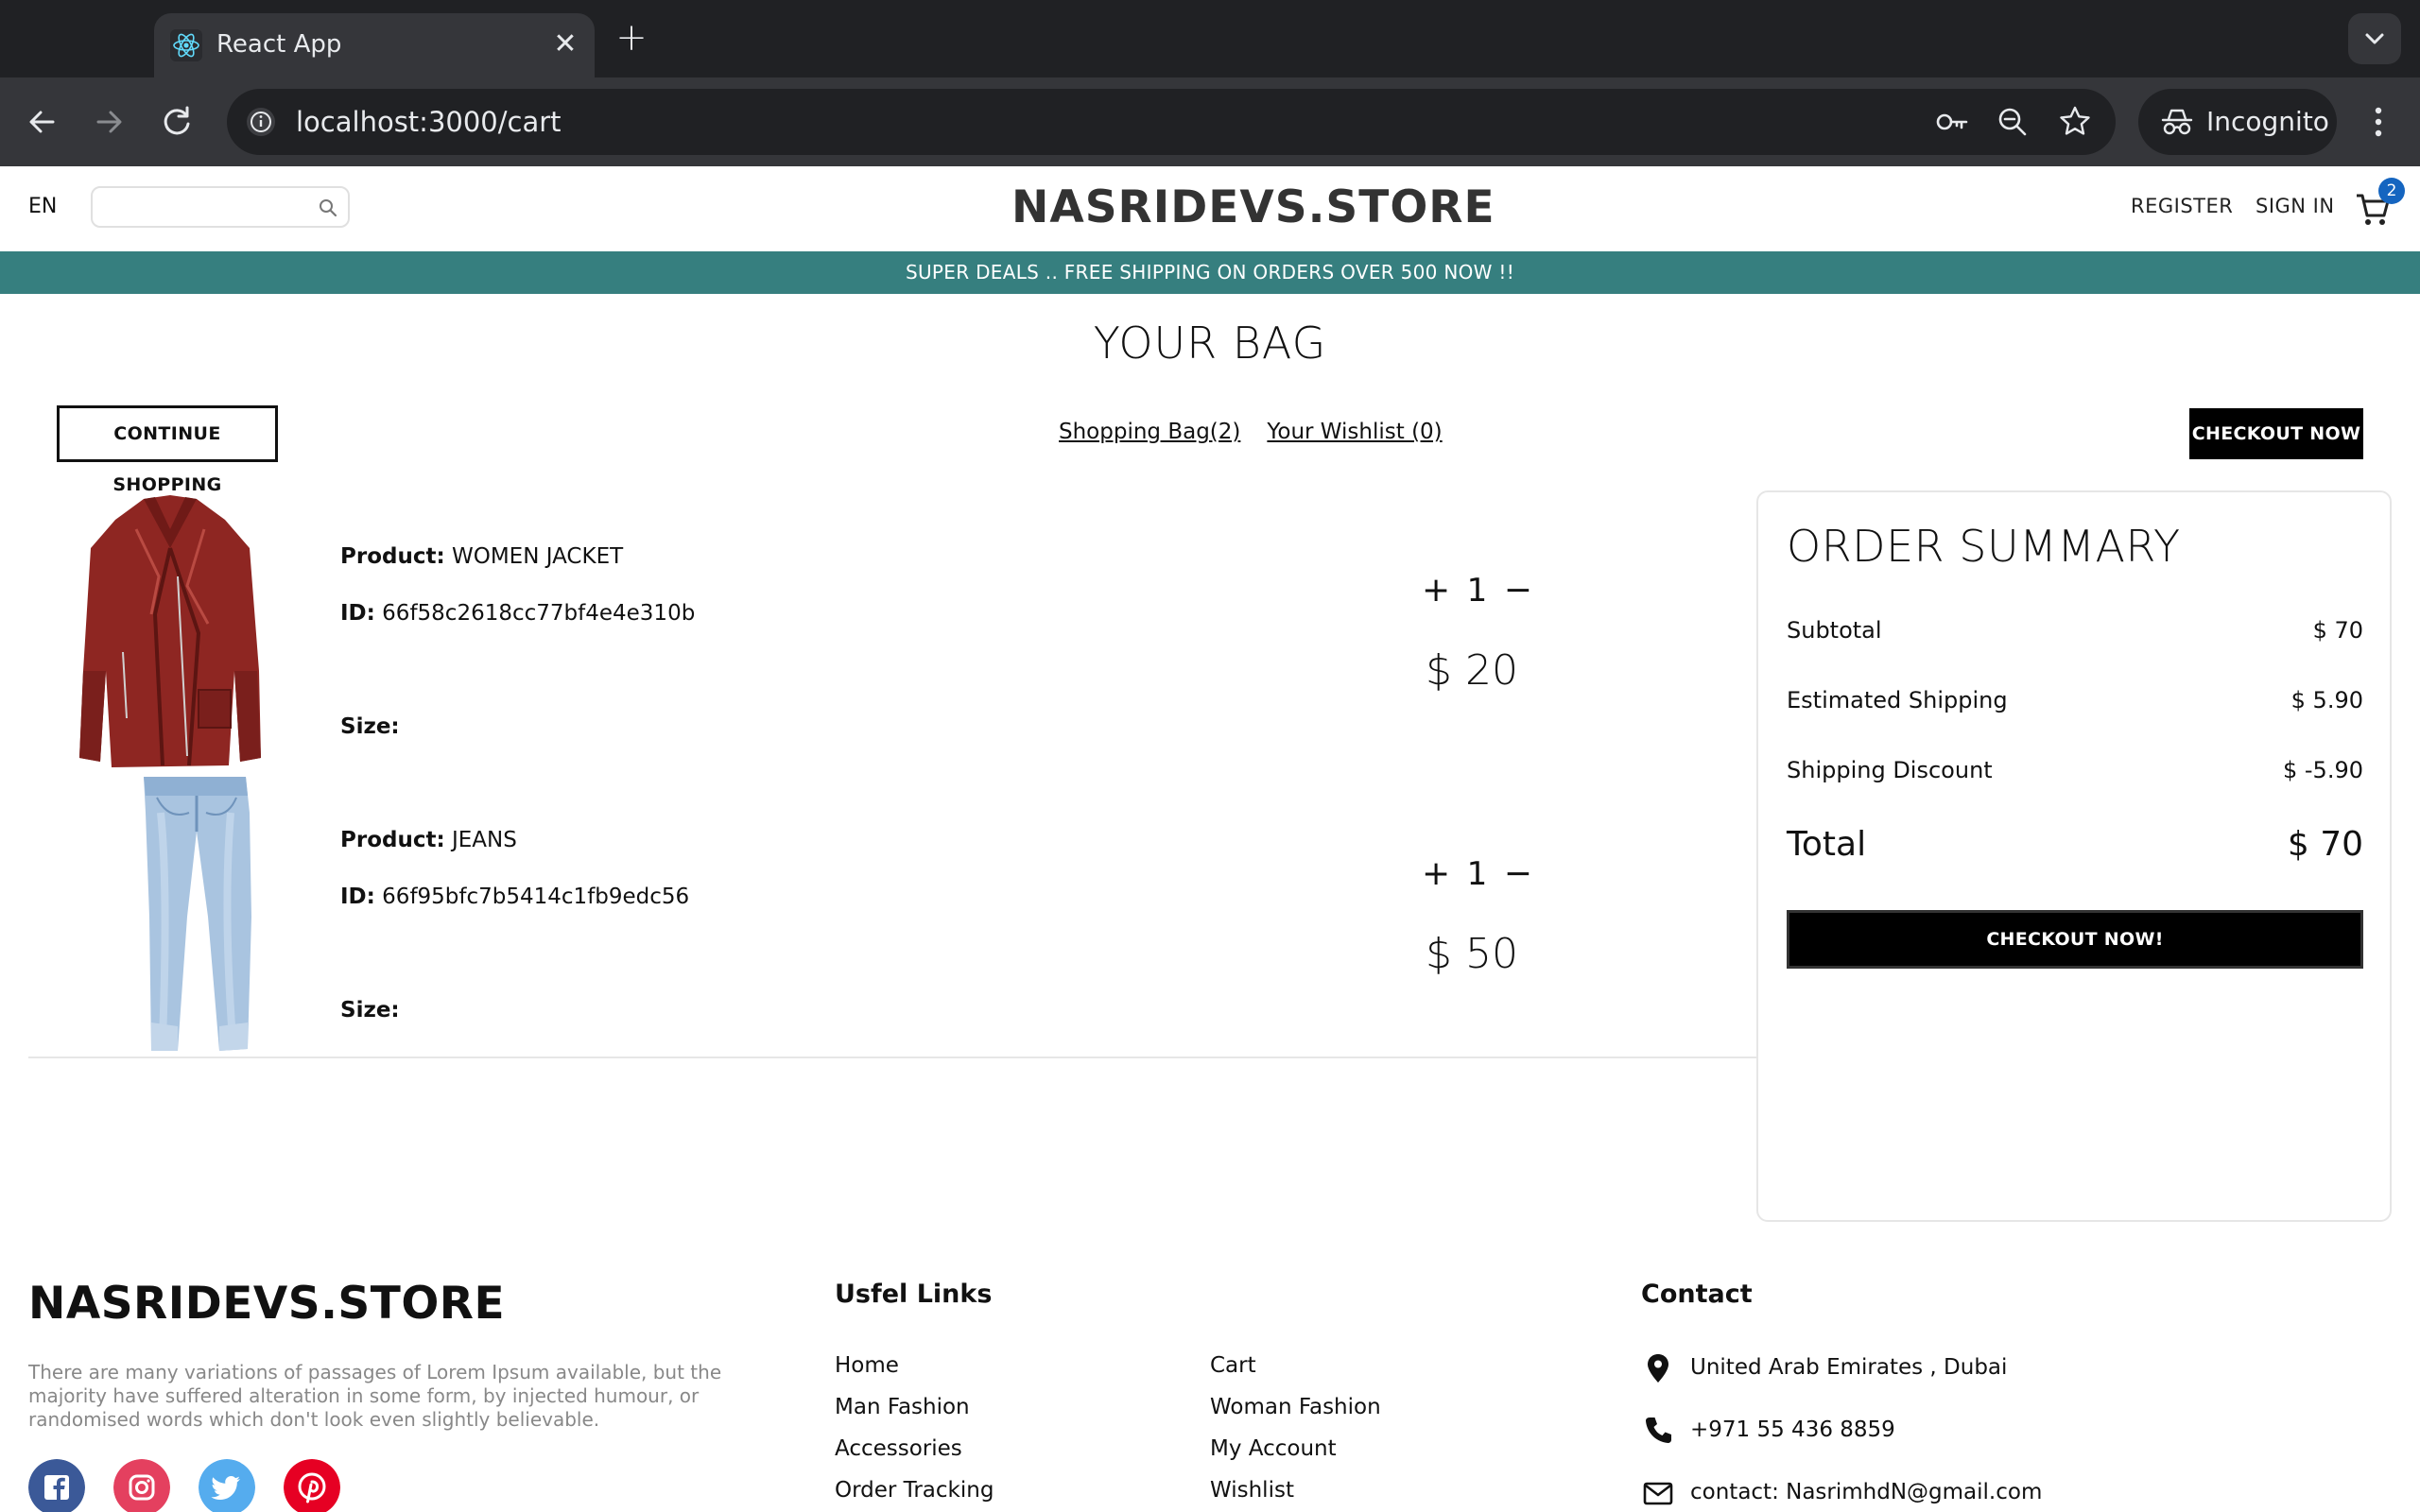 The image size is (2420, 1512). What do you see at coordinates (2378, 122) in the screenshot?
I see `kebab-menu-icon` at bounding box center [2378, 122].